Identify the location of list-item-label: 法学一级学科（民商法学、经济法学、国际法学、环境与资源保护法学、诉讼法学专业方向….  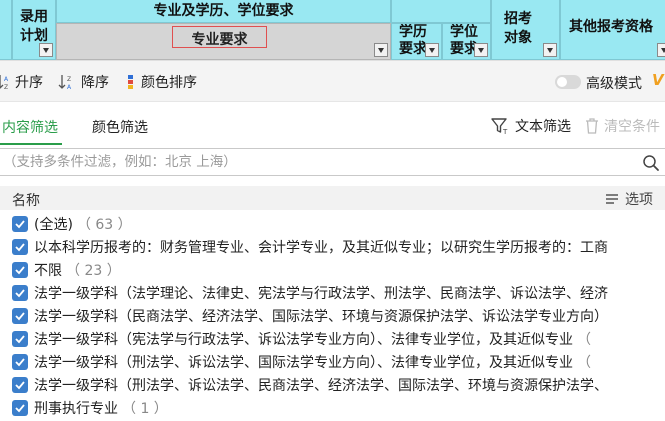
(321, 317).